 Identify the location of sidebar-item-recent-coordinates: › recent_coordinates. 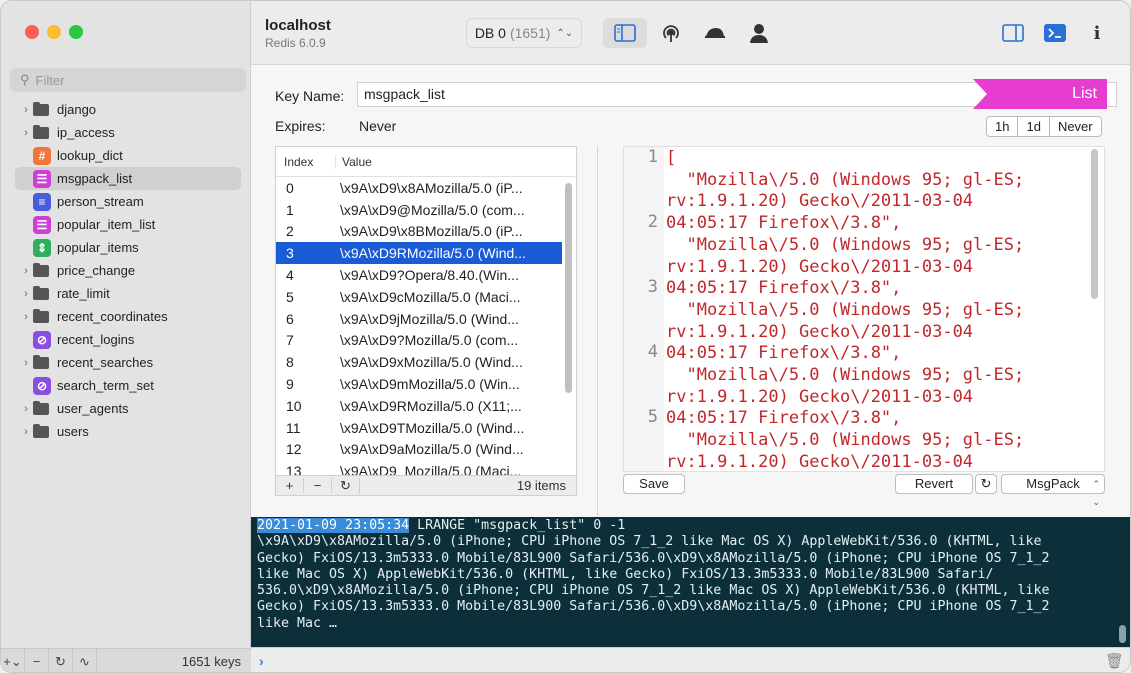
(128, 316).